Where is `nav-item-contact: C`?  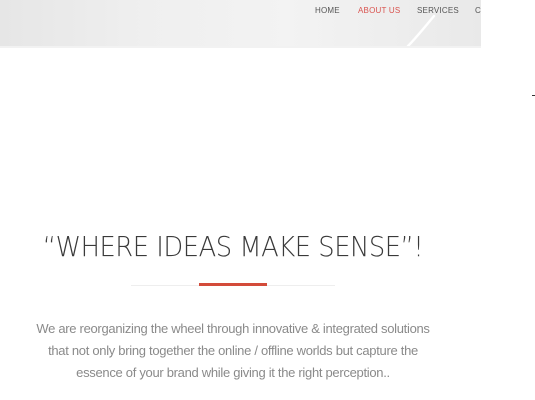
nav-item-contact: C is located at coordinates (478, 10).